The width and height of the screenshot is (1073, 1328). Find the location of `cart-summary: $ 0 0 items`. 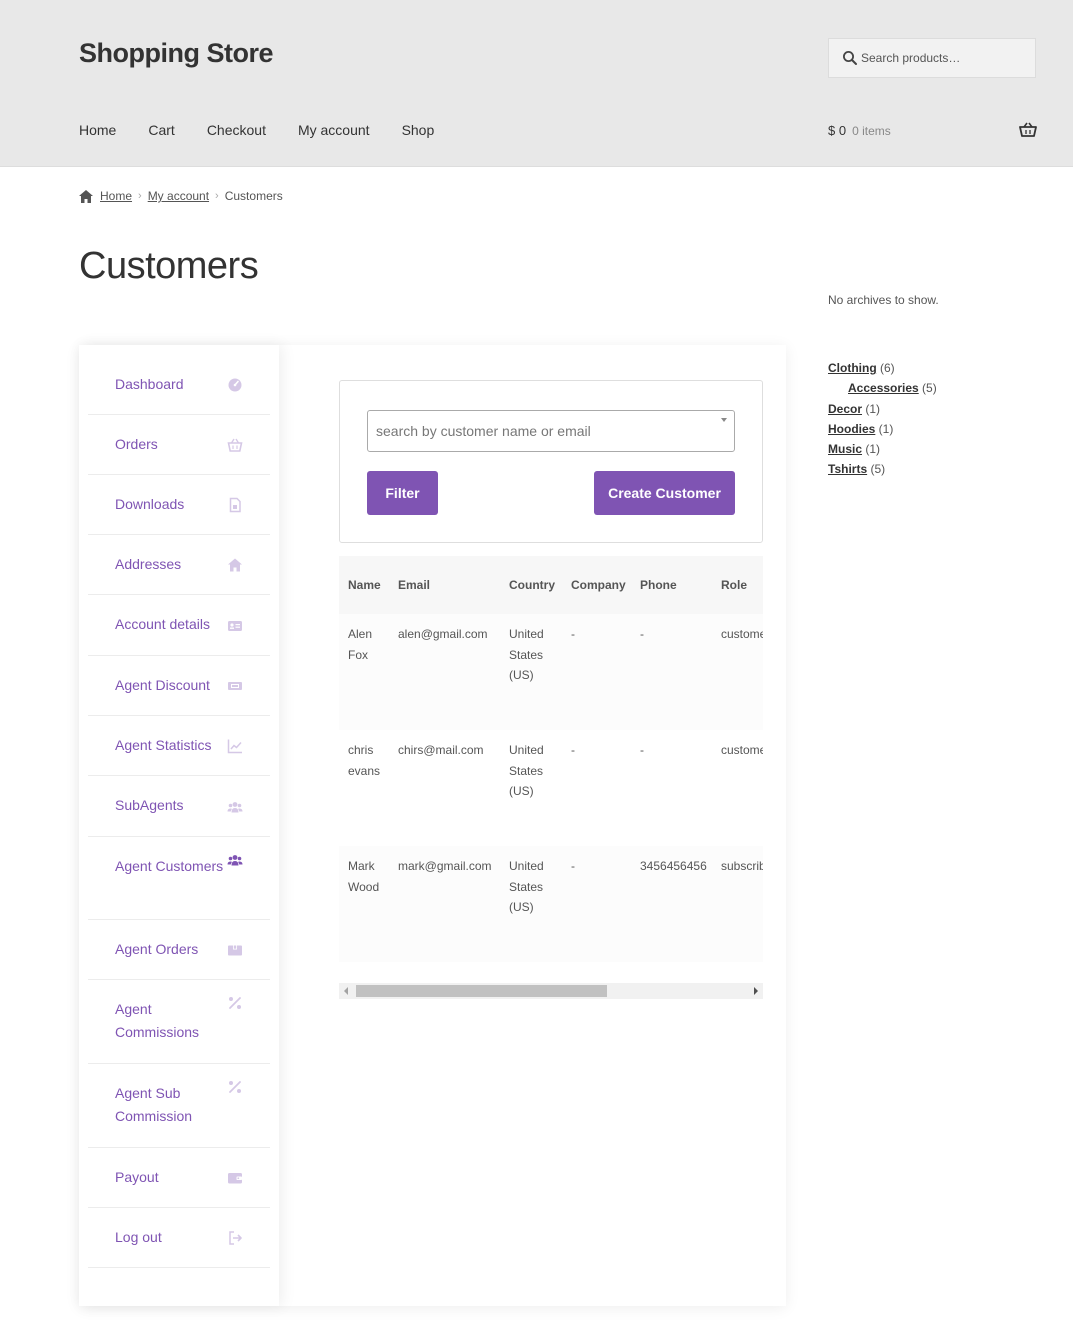

cart-summary: $ 0 0 items is located at coordinates (859, 130).